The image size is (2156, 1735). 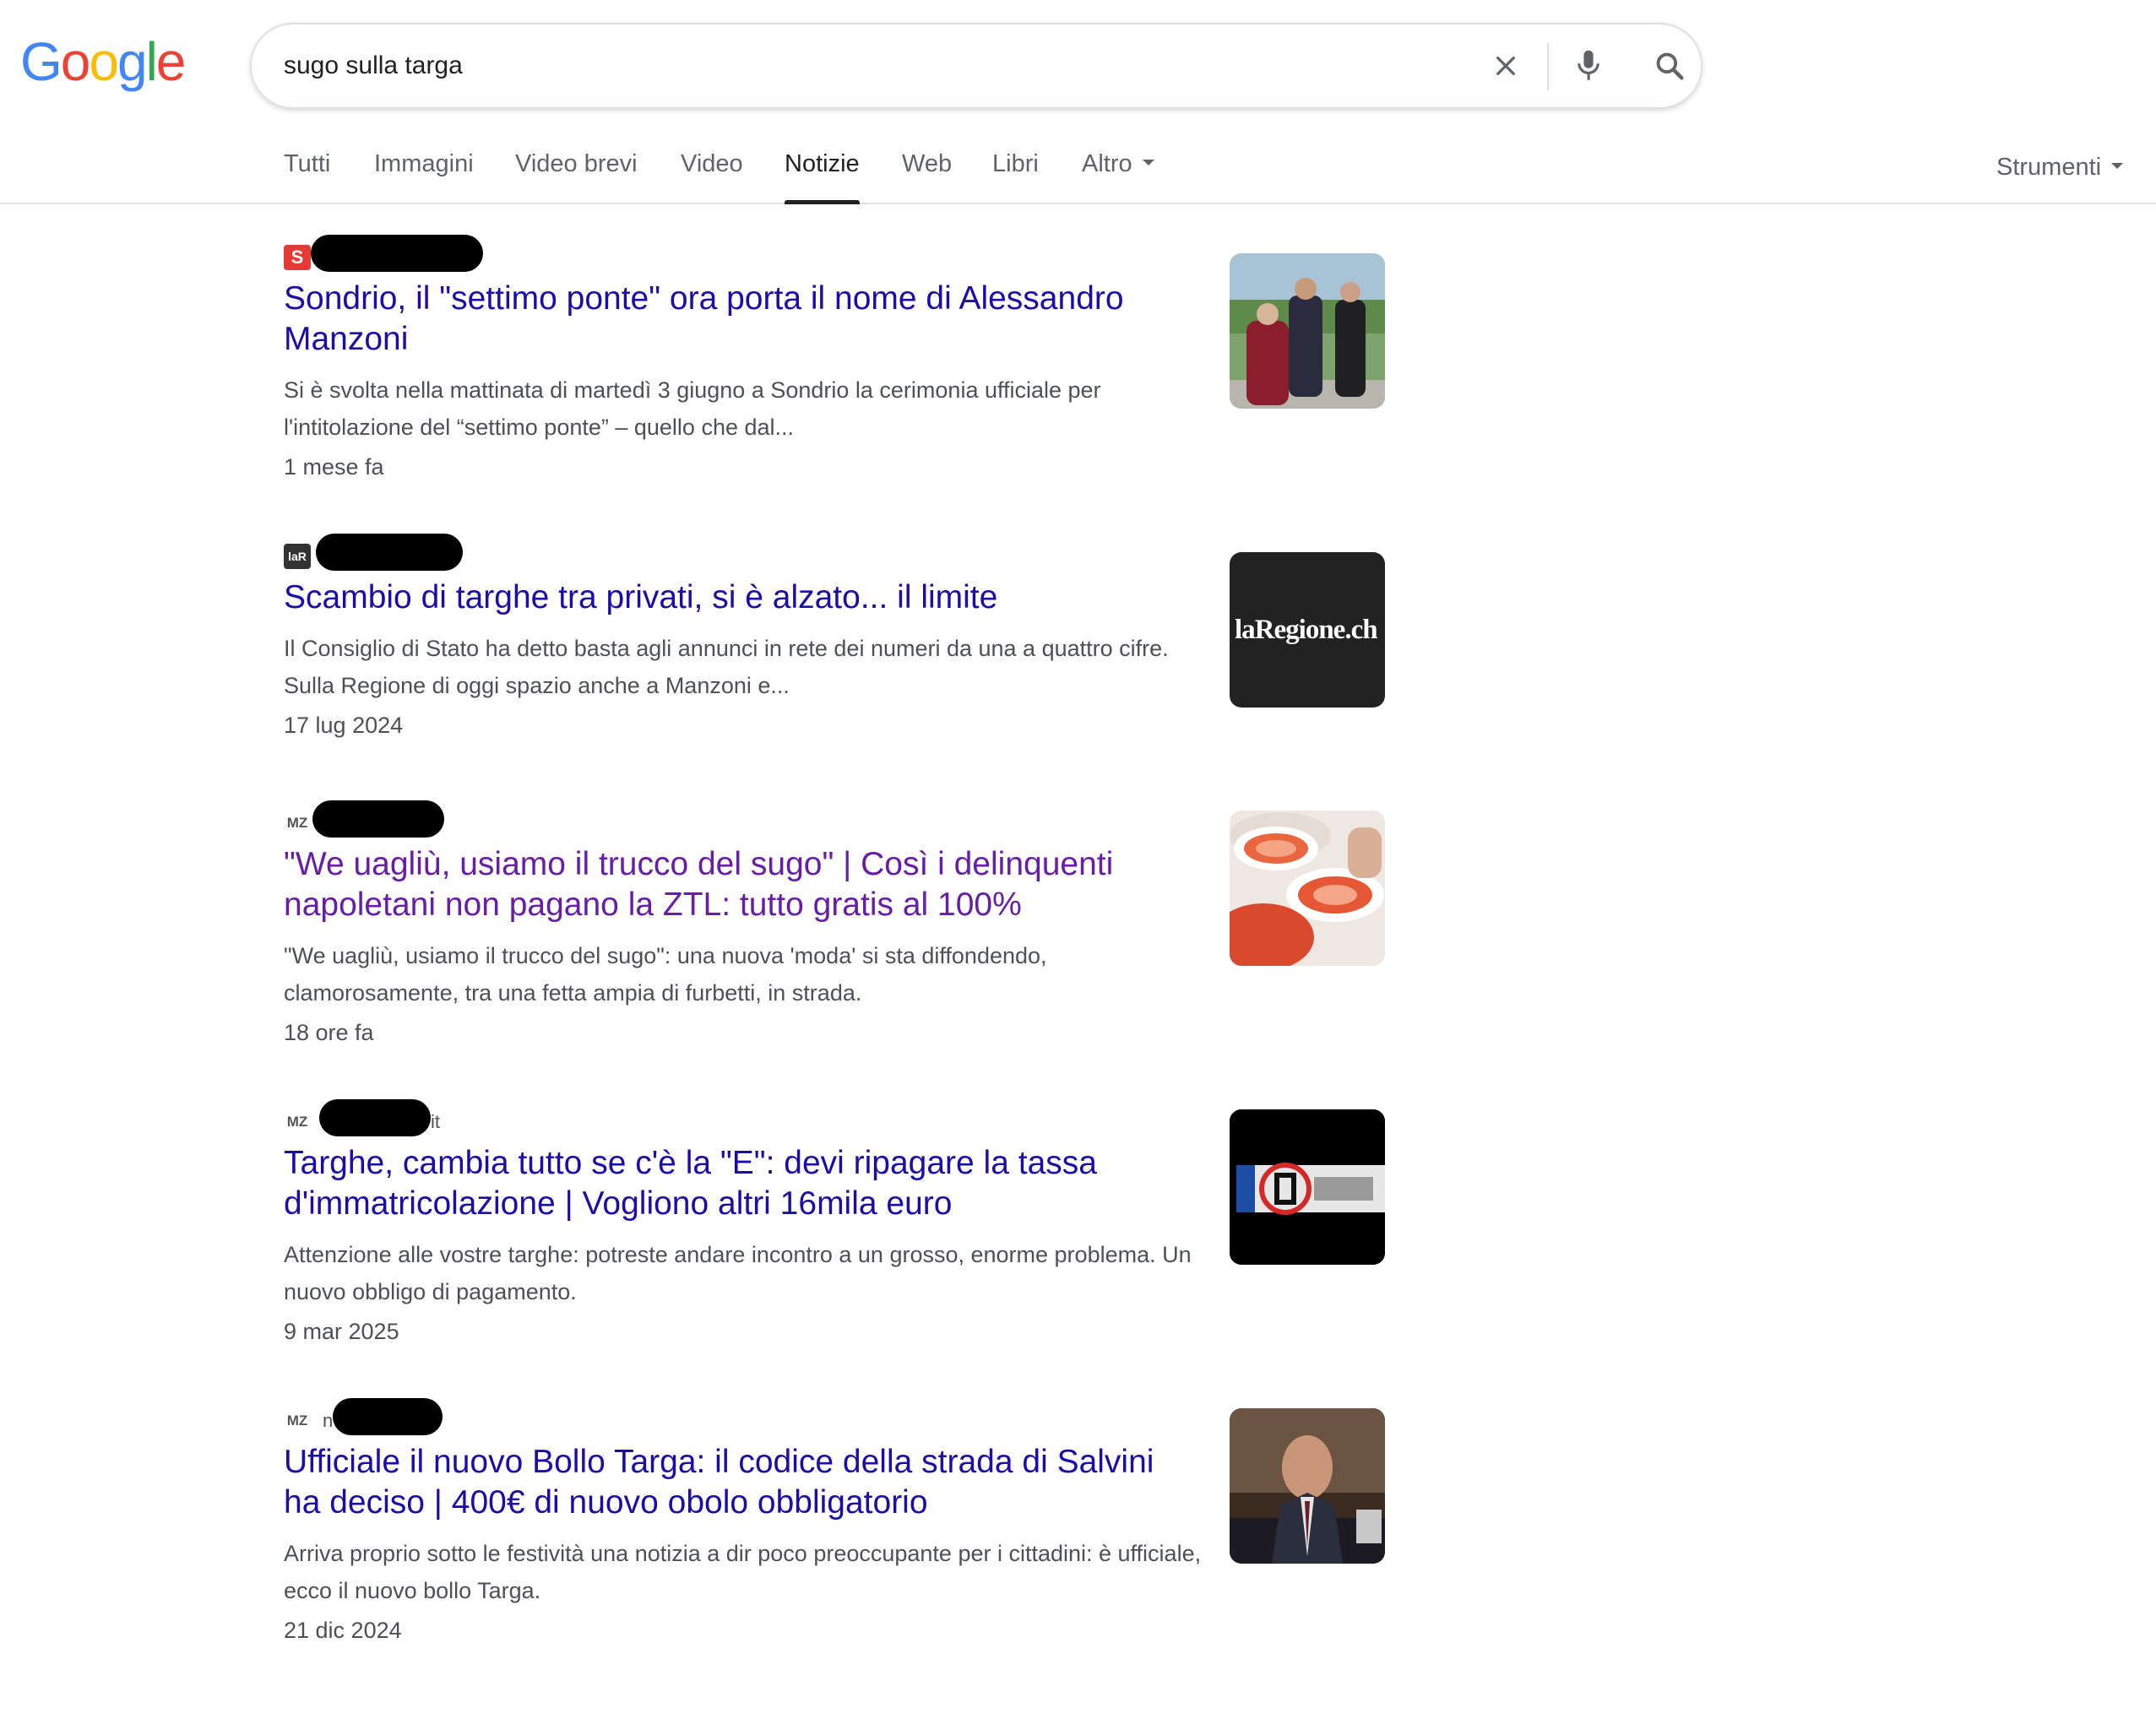 What do you see at coordinates (307, 177) in the screenshot?
I see `tab-tutti: Tutti` at bounding box center [307, 177].